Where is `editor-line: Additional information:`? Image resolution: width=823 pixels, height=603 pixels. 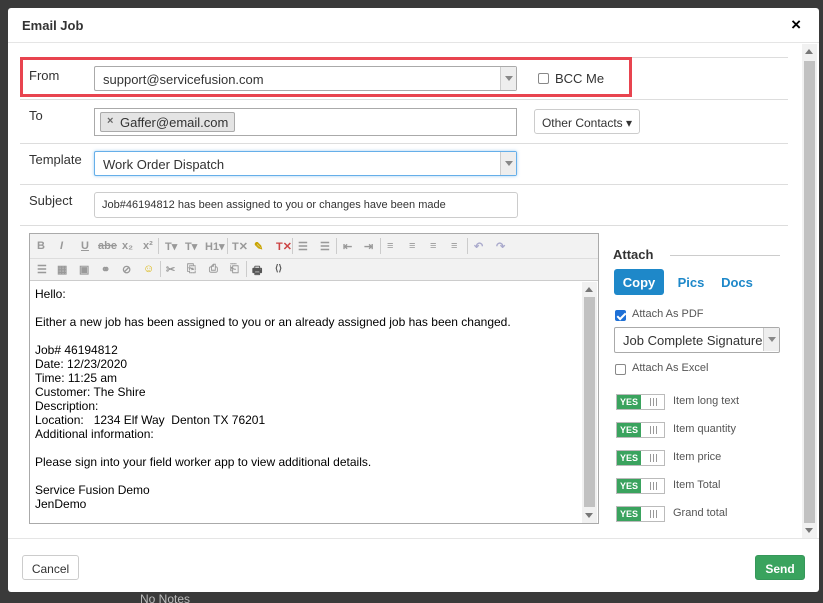 editor-line: Additional information: is located at coordinates (94, 434).